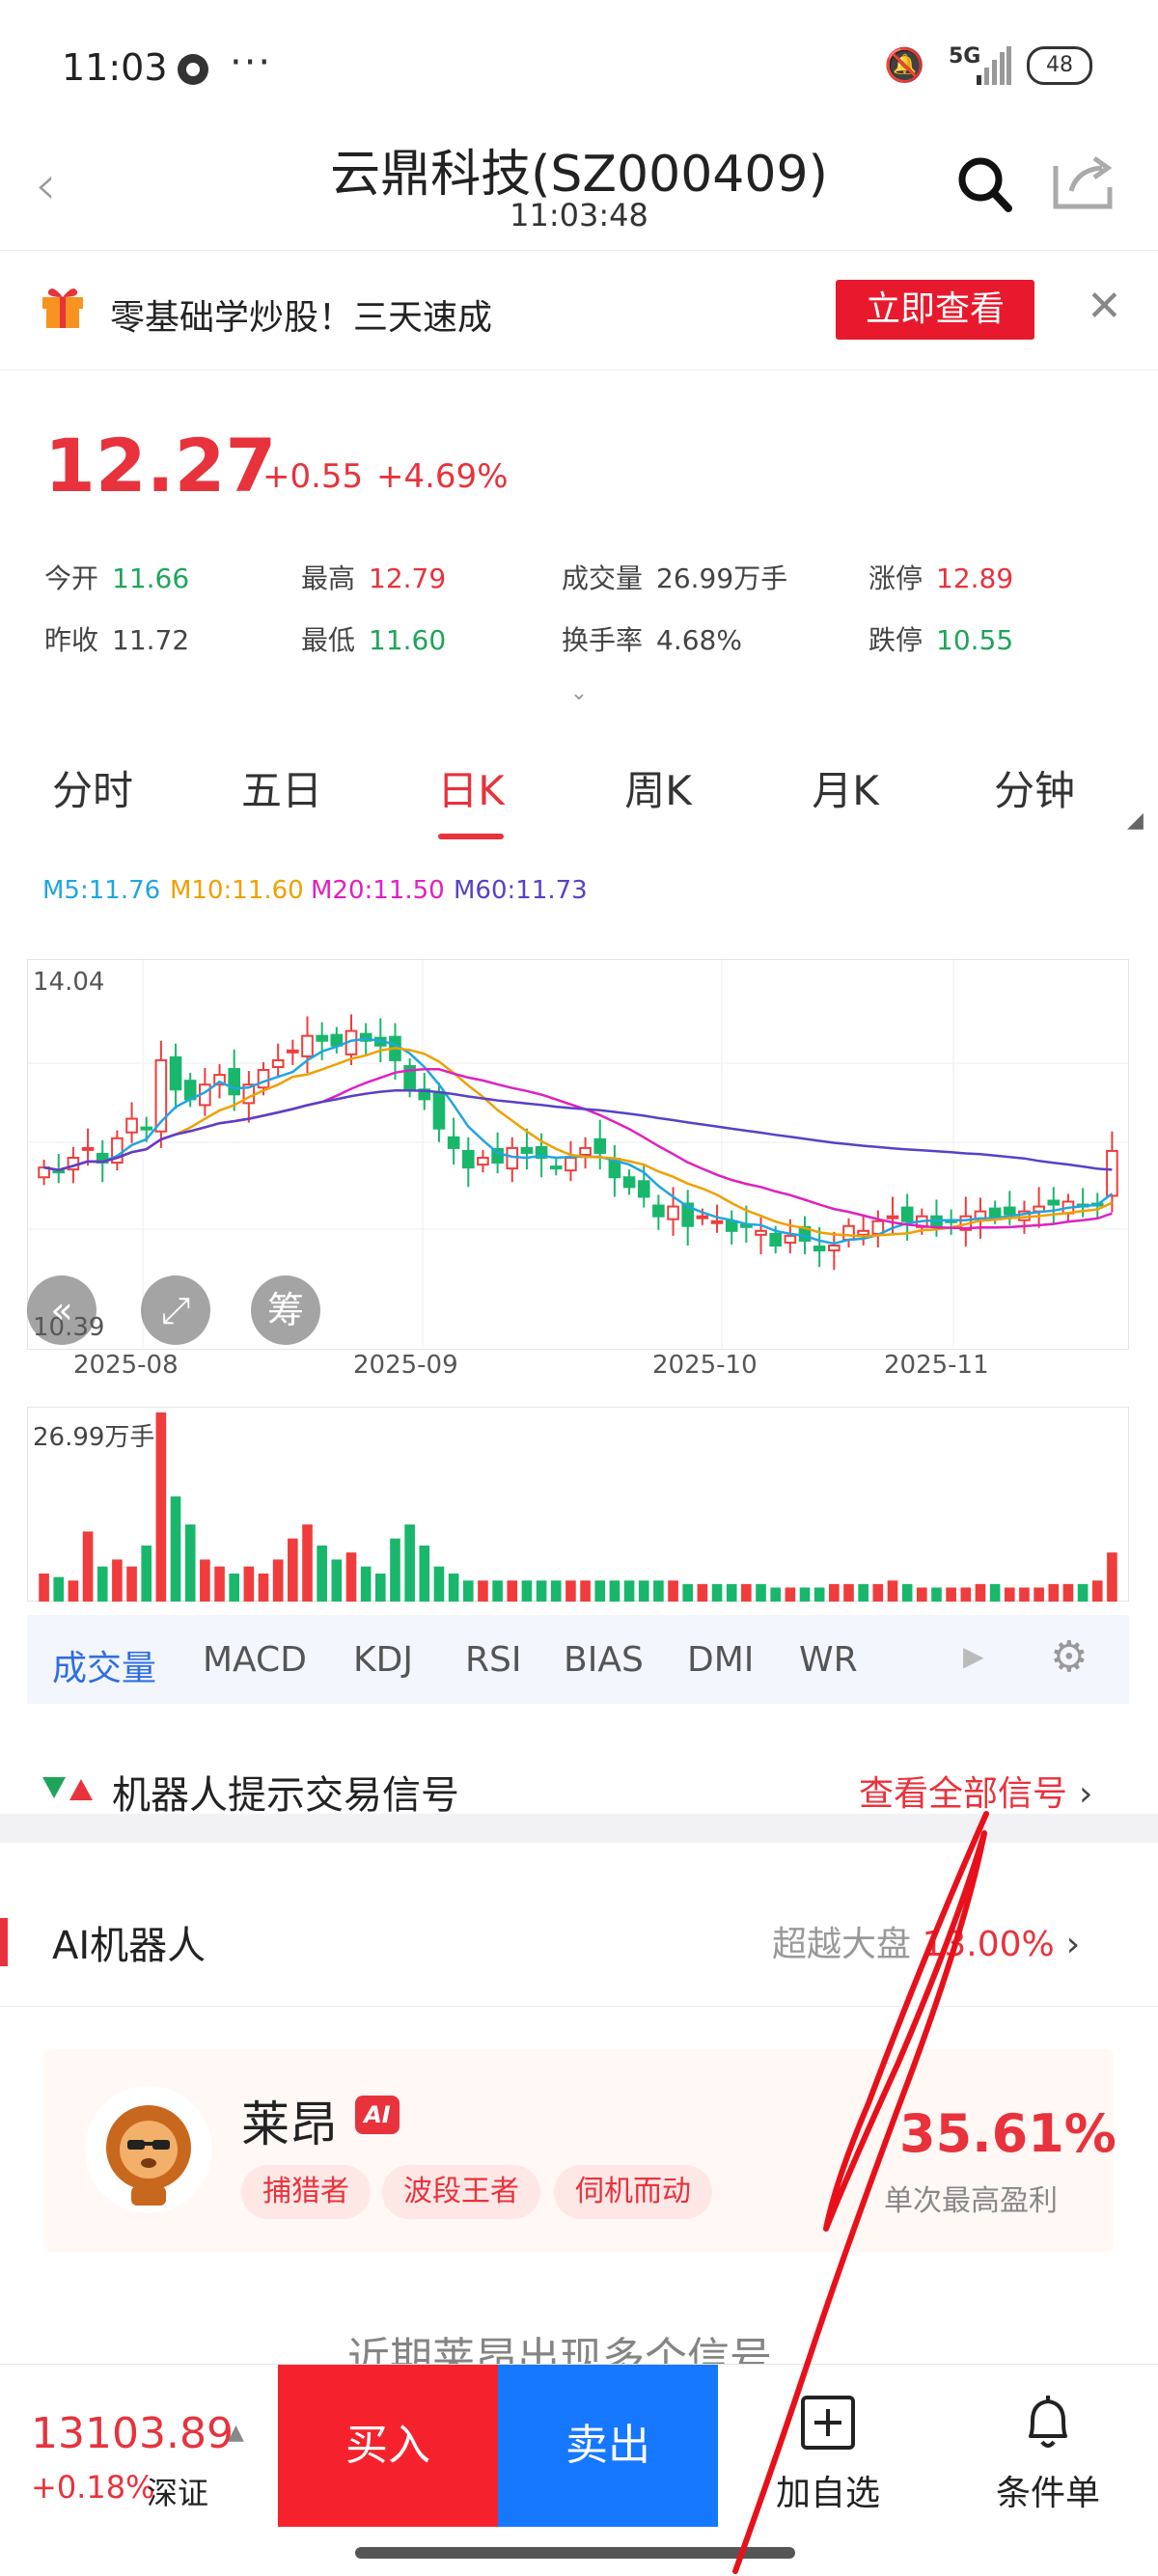  Describe the element at coordinates (579, 1940) in the screenshot. I see `ai-robot-row: AI机器人 超越大盘 13.00% ›` at that location.